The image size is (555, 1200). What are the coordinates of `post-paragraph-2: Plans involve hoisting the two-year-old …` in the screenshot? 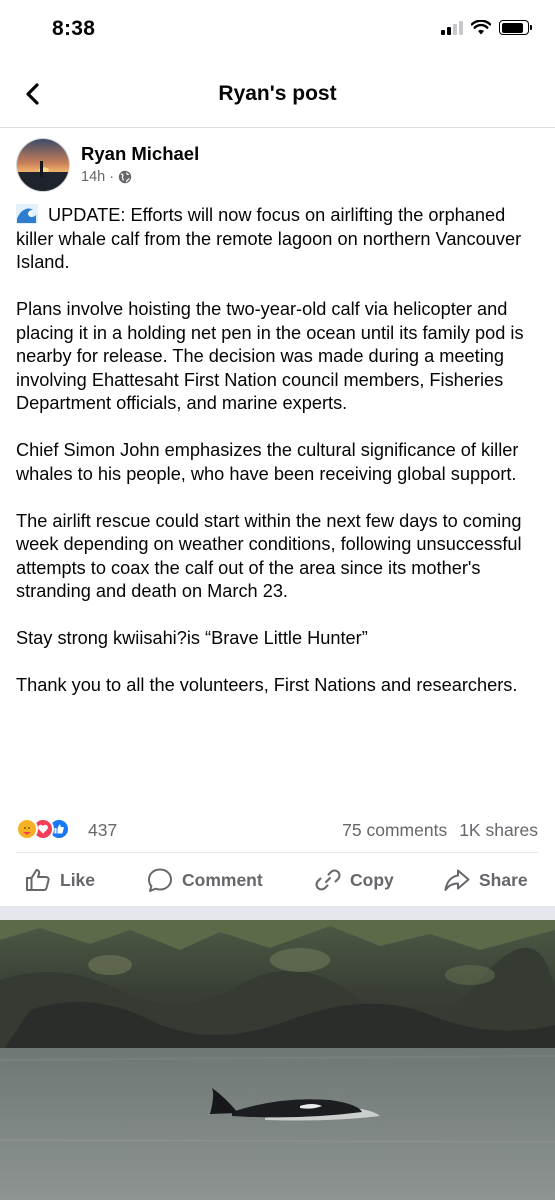 It's located at (270, 356).